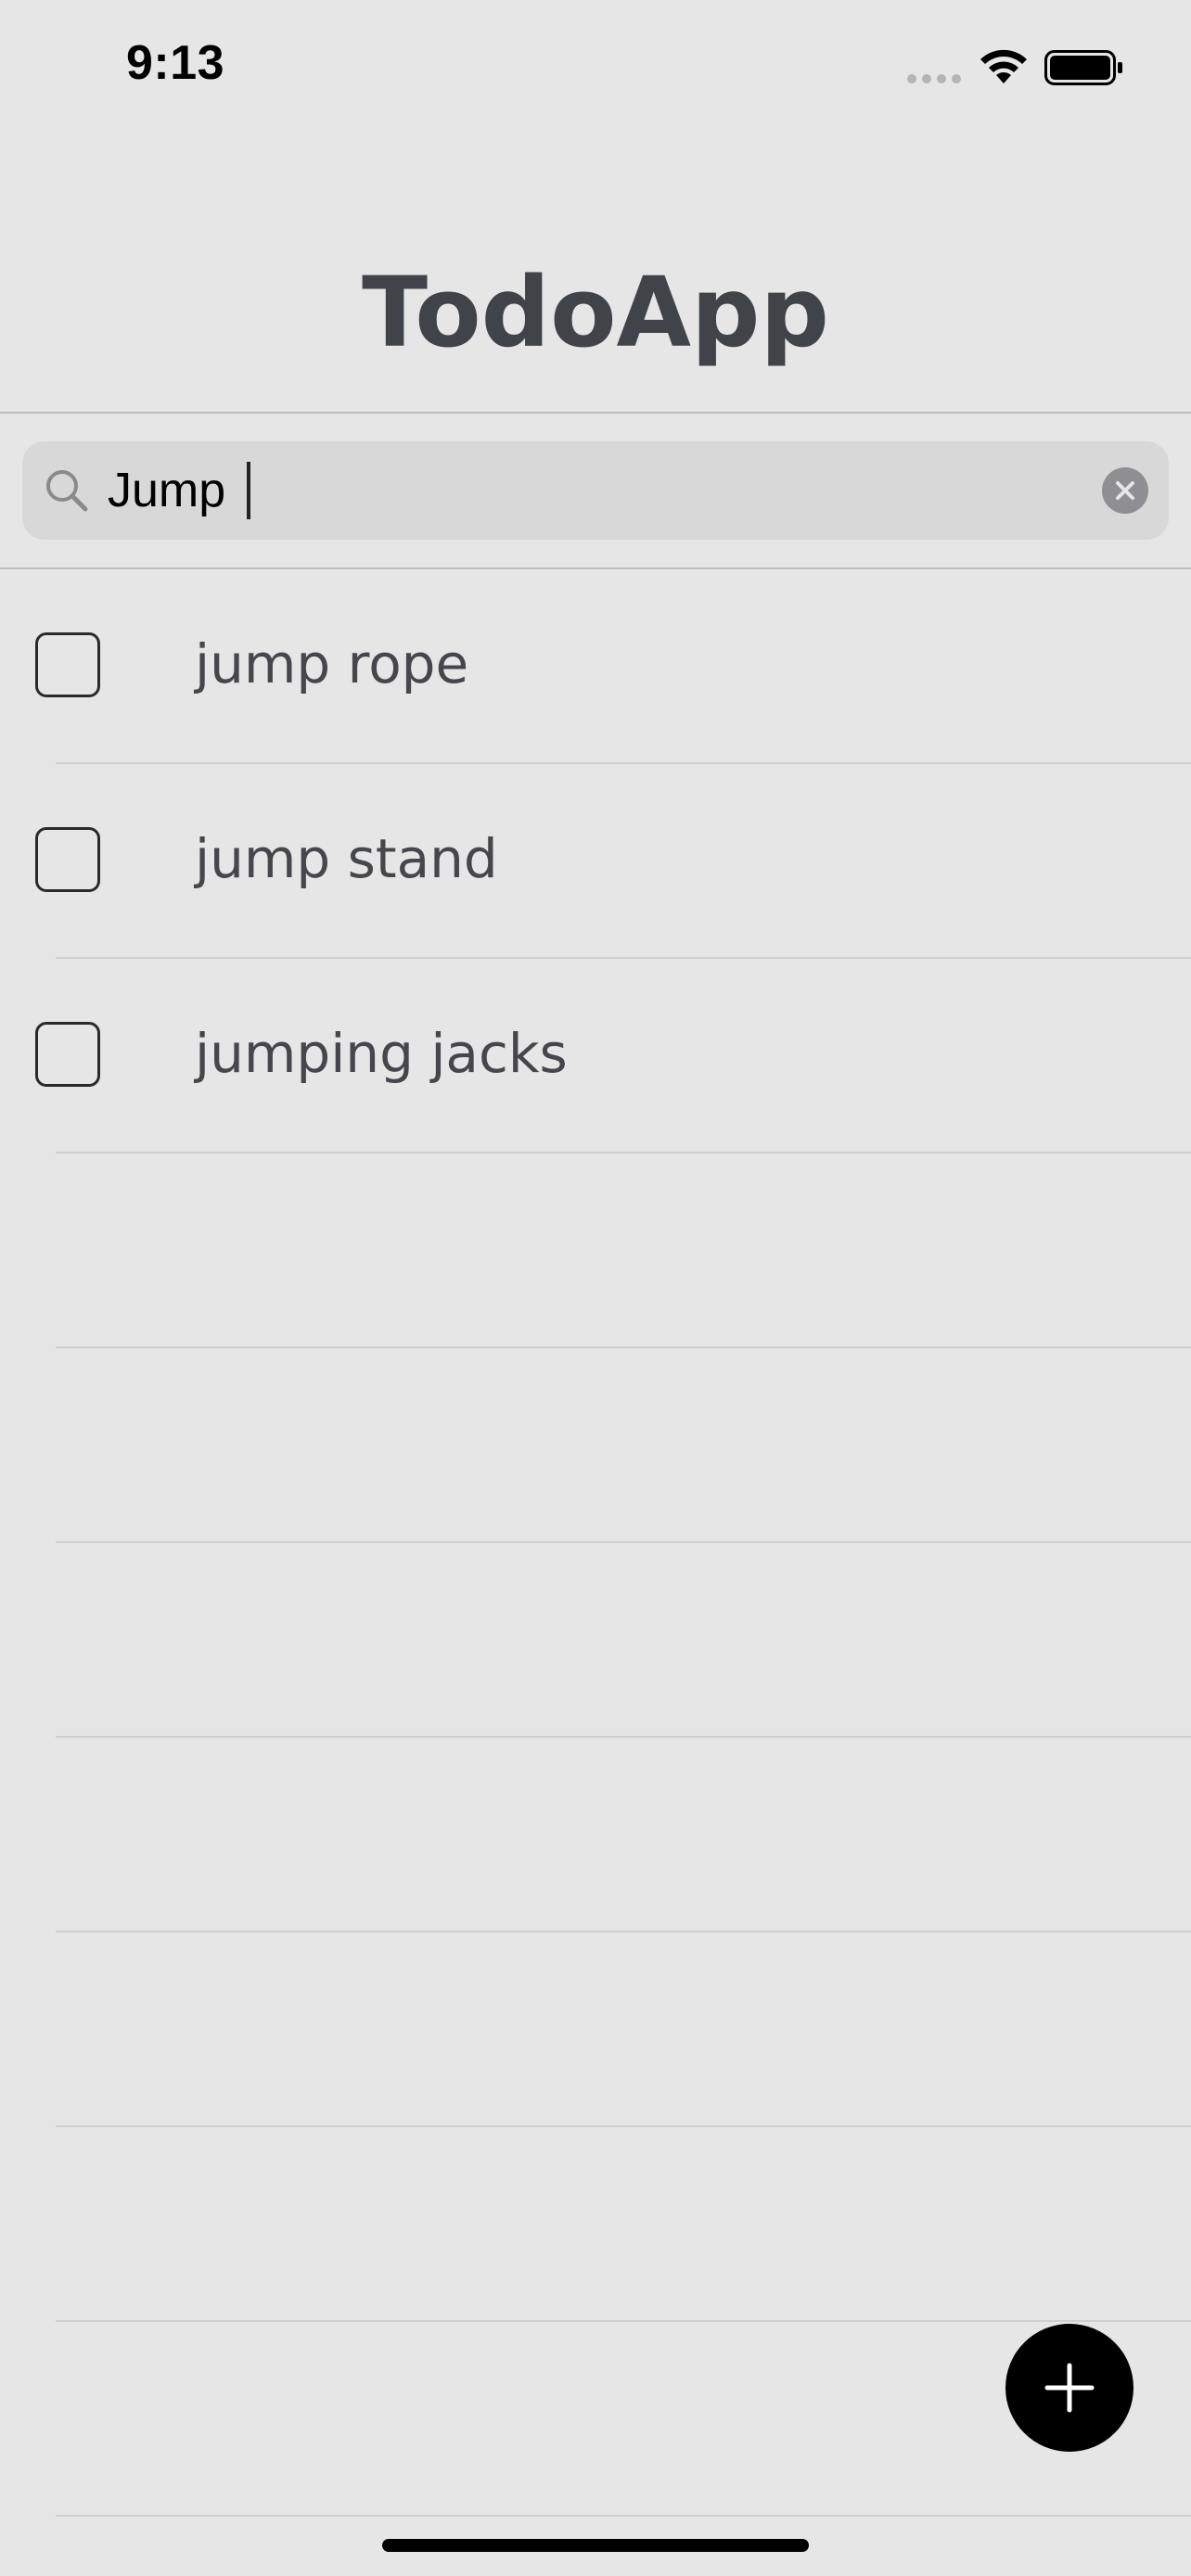  Describe the element at coordinates (595, 491) in the screenshot. I see `search-bar` at that location.